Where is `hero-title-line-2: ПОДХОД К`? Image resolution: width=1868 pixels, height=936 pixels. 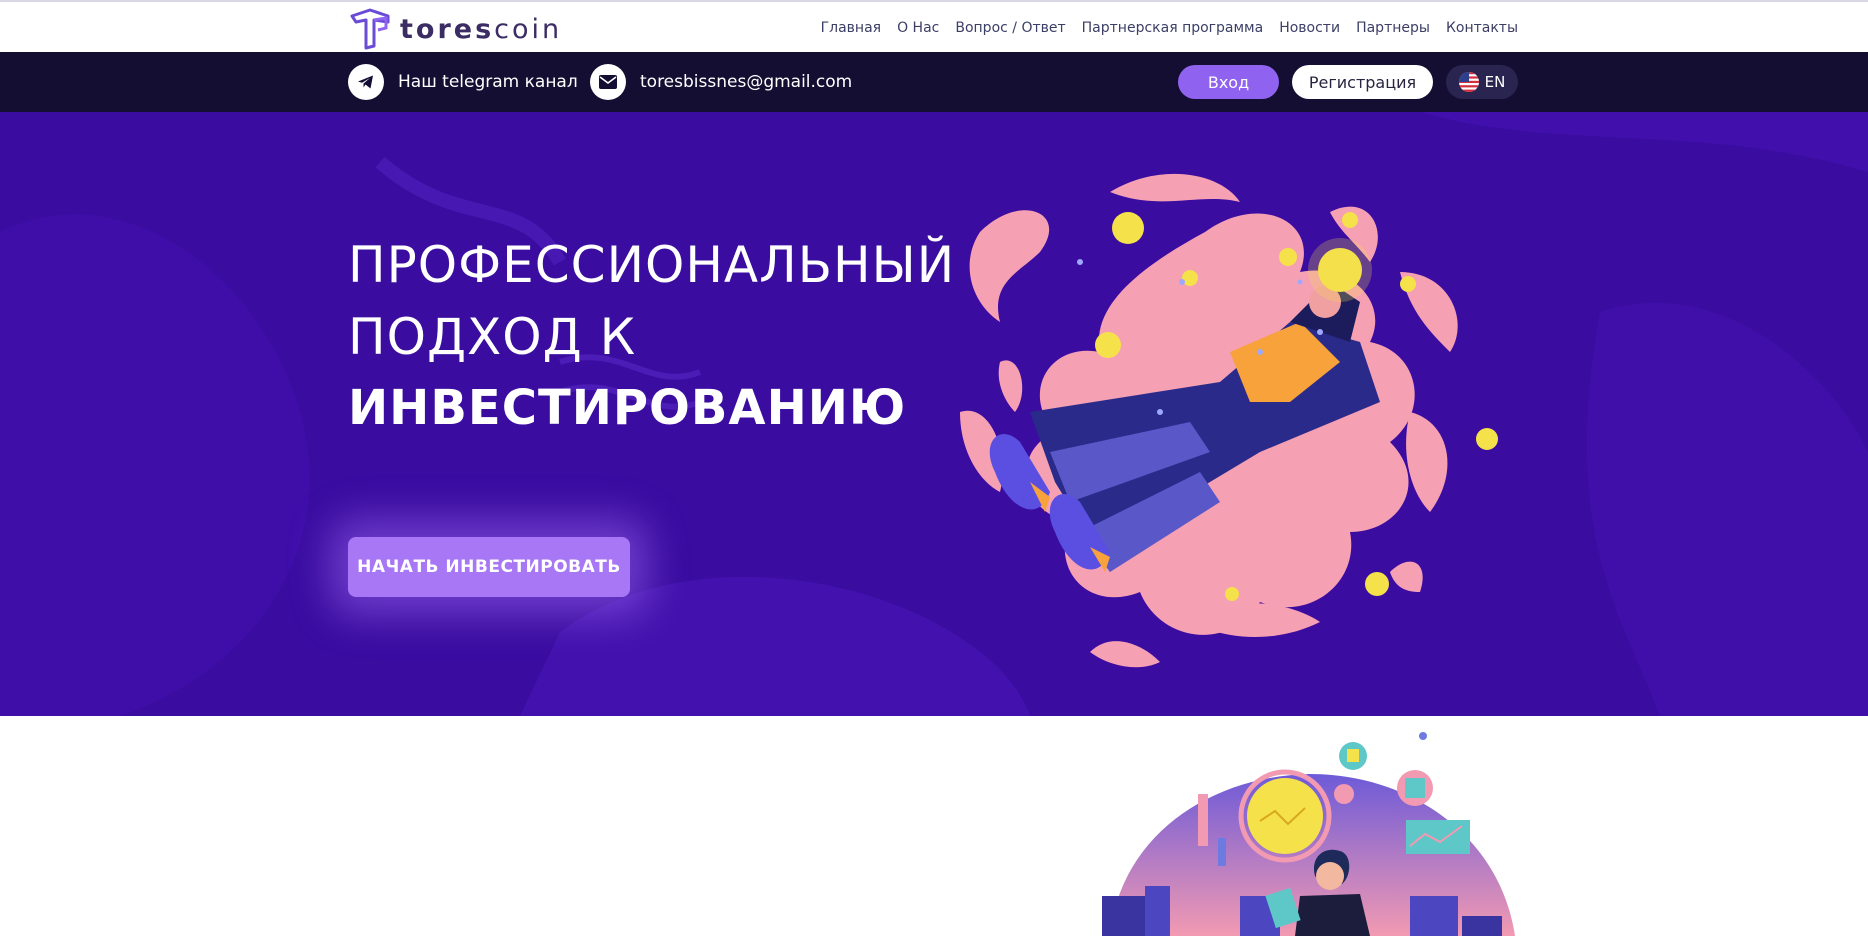 hero-title-line-2: ПОДХОД К is located at coordinates (492, 337).